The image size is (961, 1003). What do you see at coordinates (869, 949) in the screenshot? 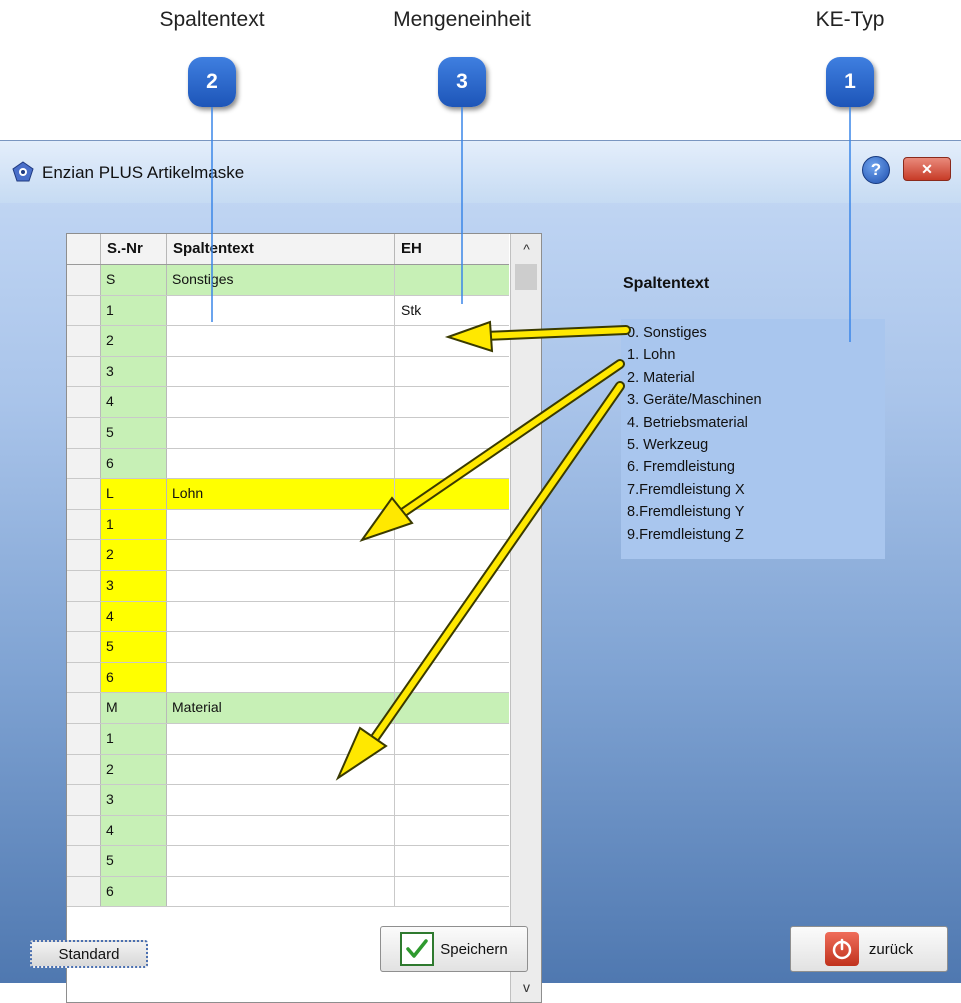
I see `back-button: zurück` at bounding box center [869, 949].